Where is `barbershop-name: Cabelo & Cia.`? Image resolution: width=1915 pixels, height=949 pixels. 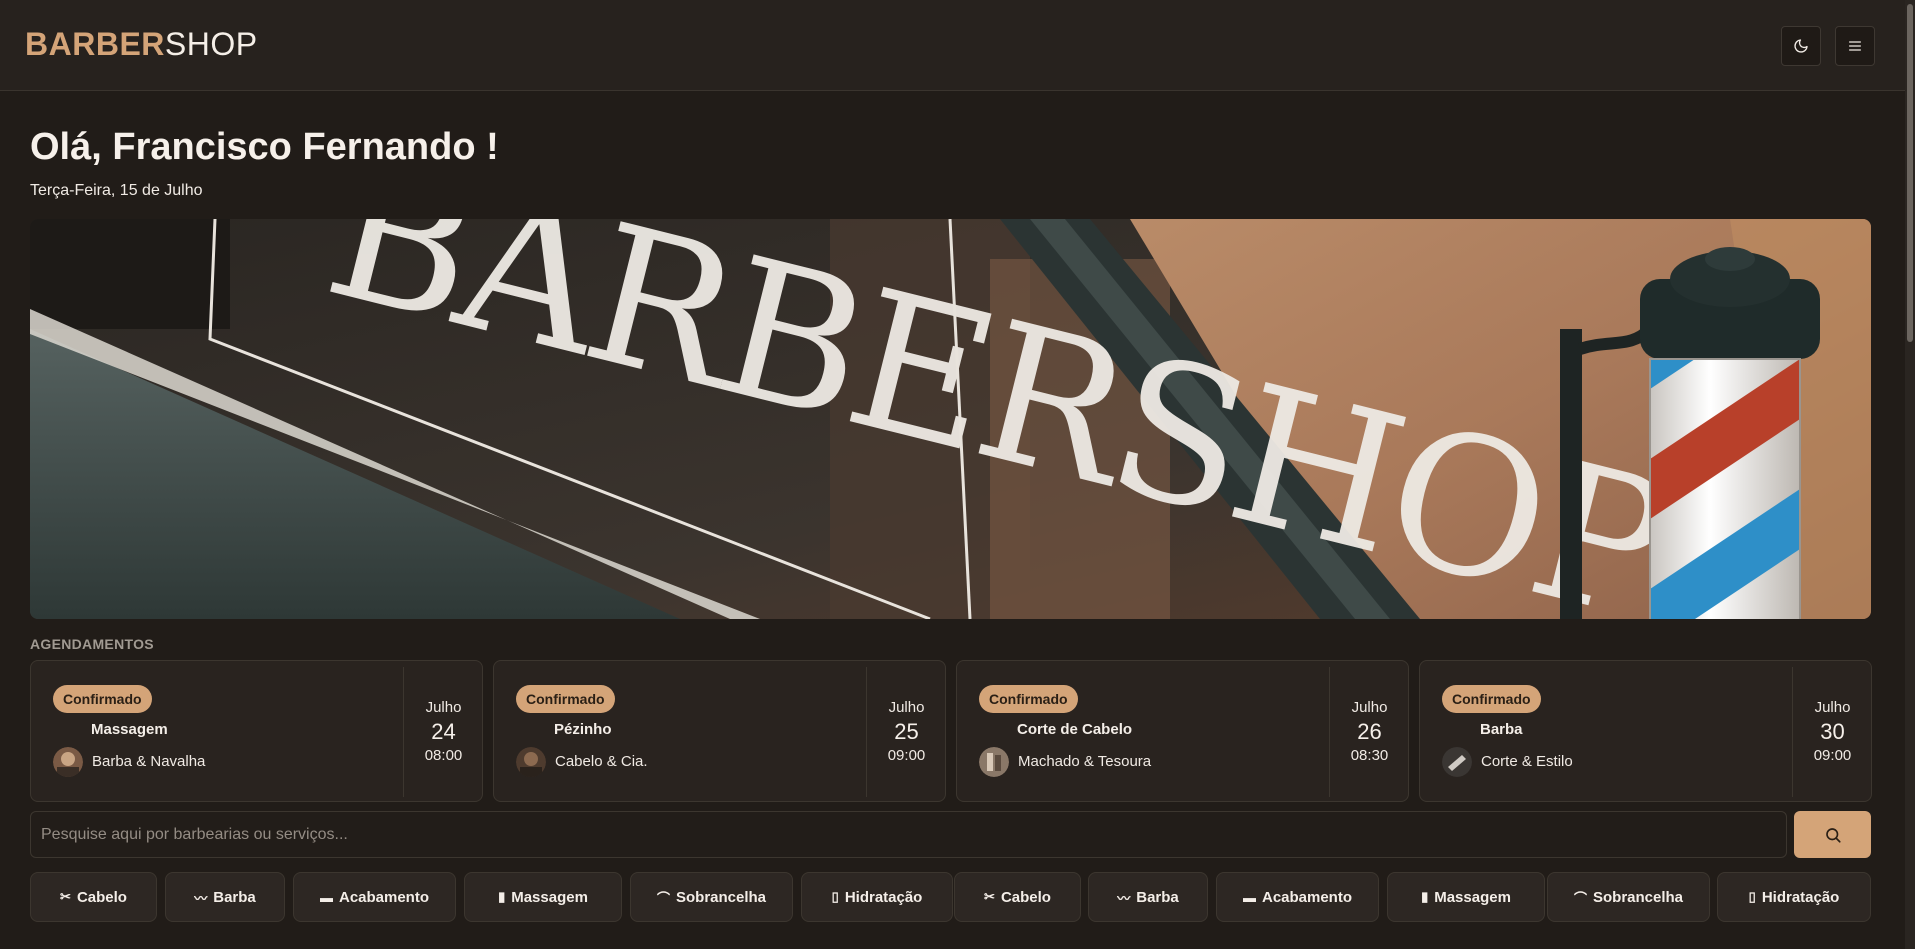 barbershop-name: Cabelo & Cia. is located at coordinates (601, 761).